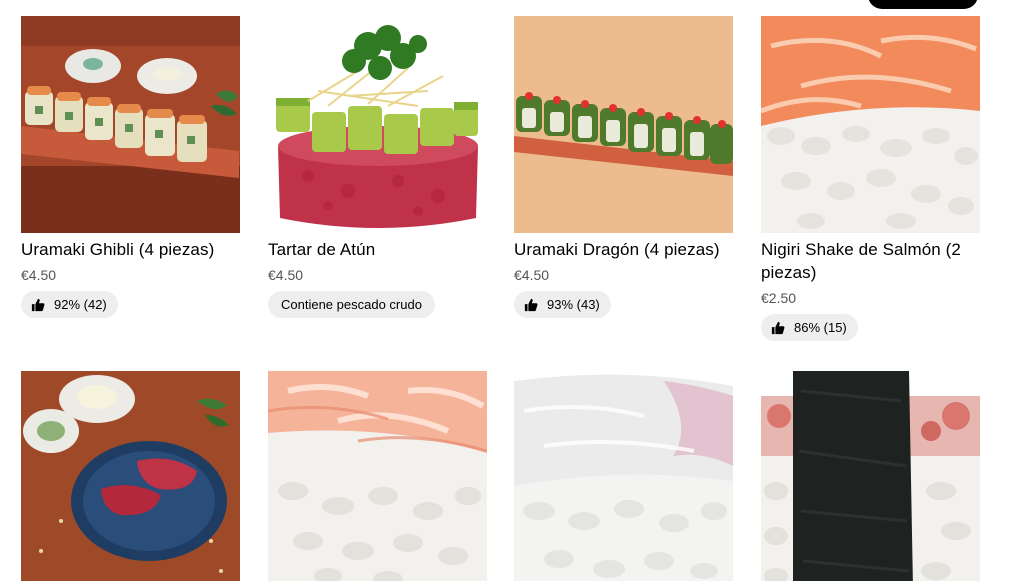  What do you see at coordinates (779, 298) in the screenshot?
I see `item-price: €2.50` at bounding box center [779, 298].